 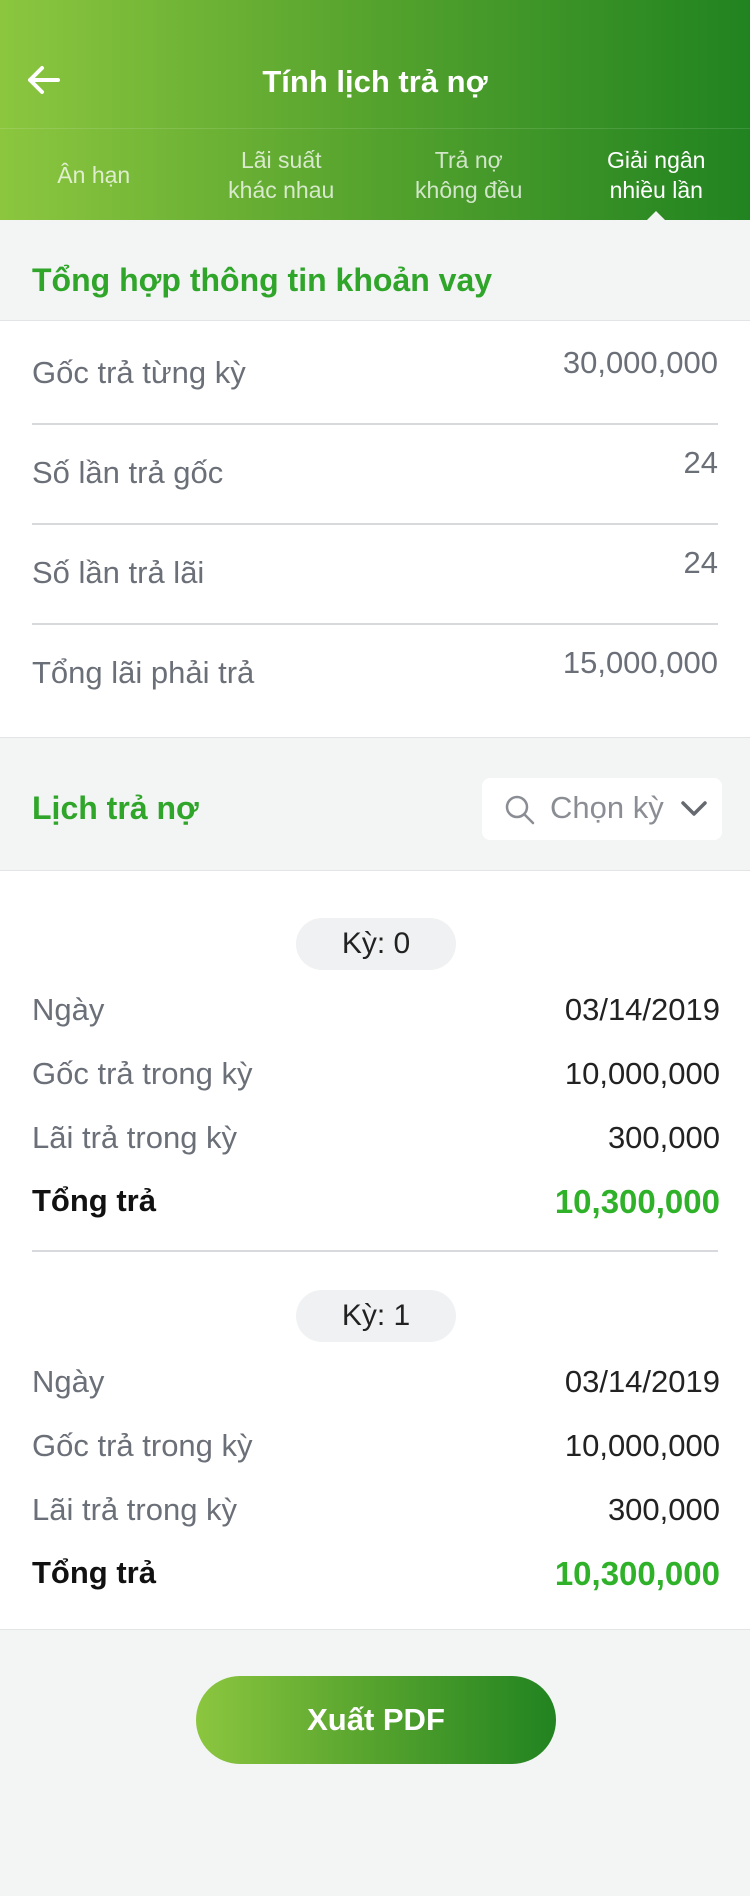 What do you see at coordinates (139, 372) in the screenshot?
I see `row-label: Gốc trả từng kỳ` at bounding box center [139, 372].